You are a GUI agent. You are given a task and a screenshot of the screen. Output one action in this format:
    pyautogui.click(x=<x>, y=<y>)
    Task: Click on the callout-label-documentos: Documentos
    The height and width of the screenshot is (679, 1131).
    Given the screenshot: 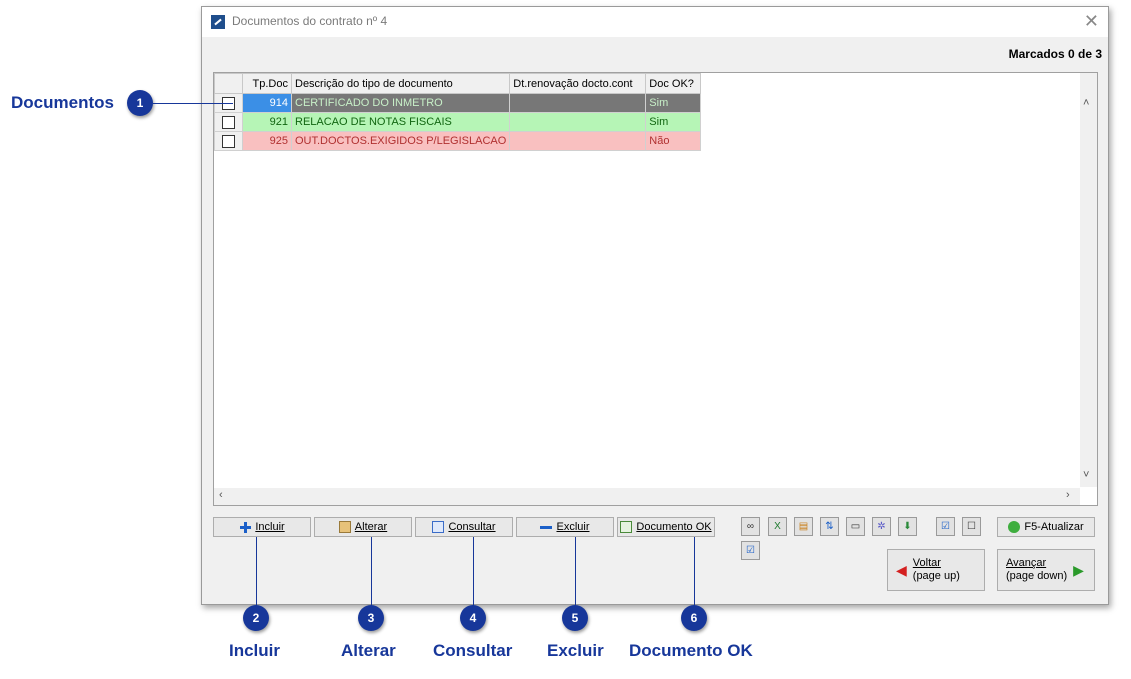 What is the action you would take?
    pyautogui.click(x=62, y=102)
    